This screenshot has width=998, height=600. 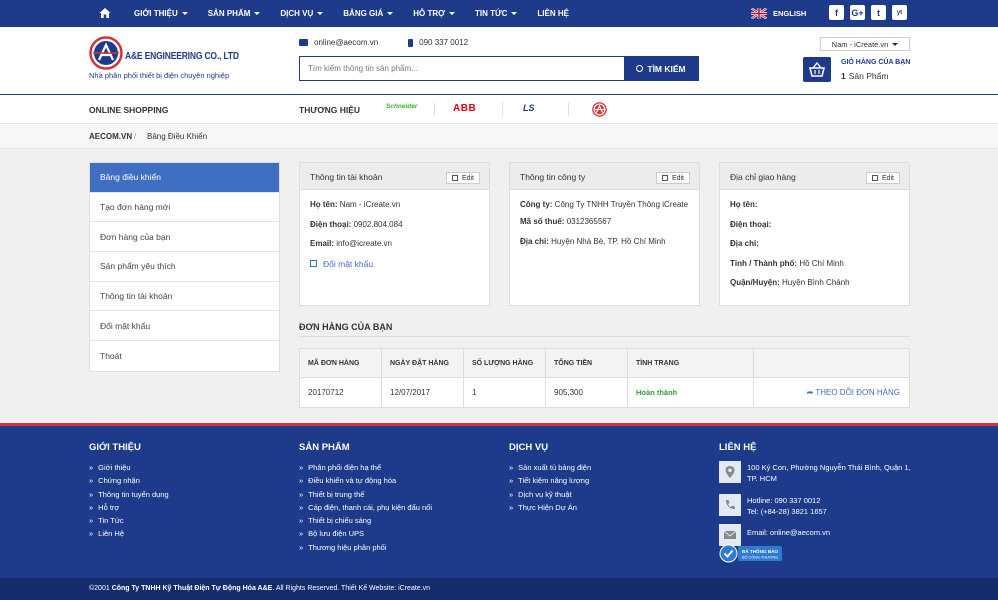 What do you see at coordinates (184, 237) in the screenshot?
I see `sidebar-item-my-orders: Đơn hàng của bạn` at bounding box center [184, 237].